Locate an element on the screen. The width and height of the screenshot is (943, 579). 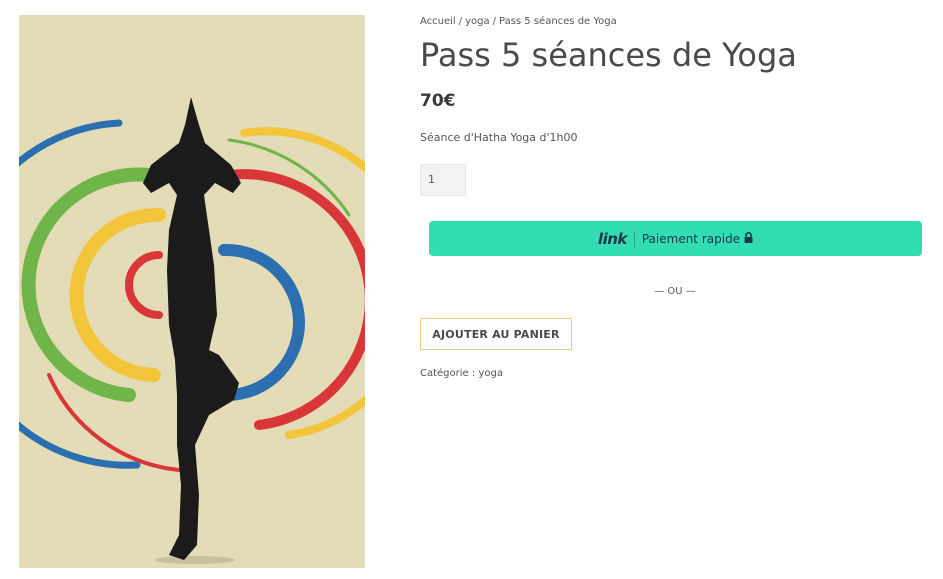
product-category: Catégorie : yoga is located at coordinates (461, 373).